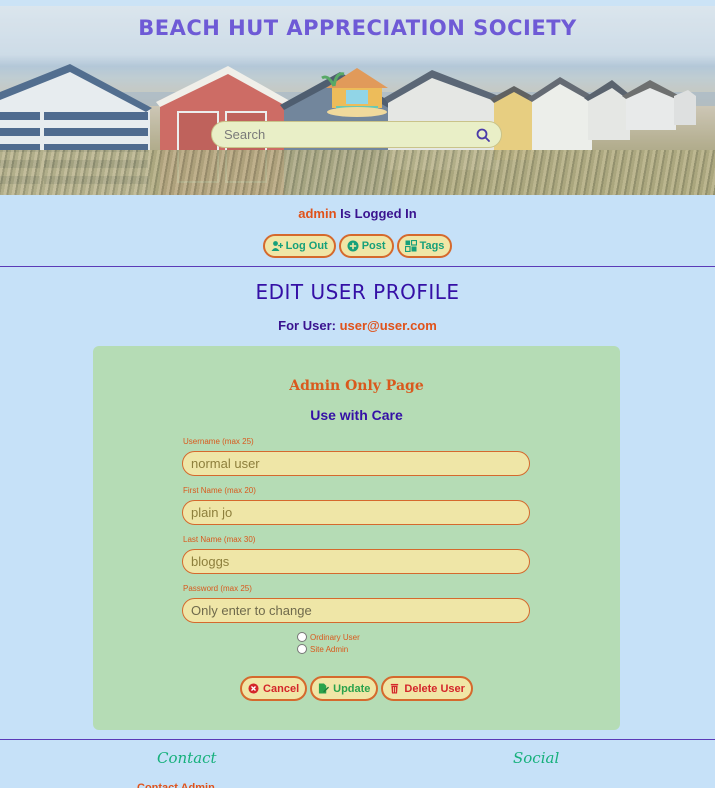 This screenshot has width=715, height=788. Describe the element at coordinates (176, 785) in the screenshot. I see `contact-admin-link: Contact Admin` at that location.